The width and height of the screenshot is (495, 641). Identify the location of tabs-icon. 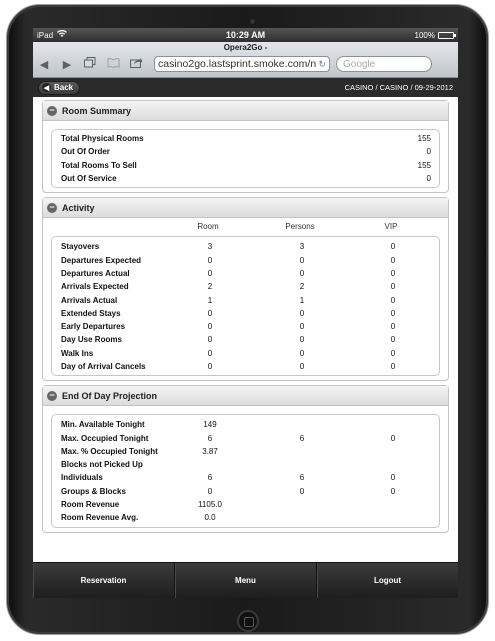
(90, 64).